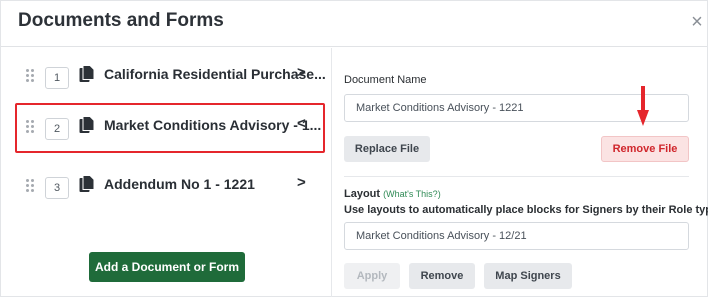 Image resolution: width=708 pixels, height=297 pixels. What do you see at coordinates (362, 194) in the screenshot?
I see `layout-label: Layout` at bounding box center [362, 194].